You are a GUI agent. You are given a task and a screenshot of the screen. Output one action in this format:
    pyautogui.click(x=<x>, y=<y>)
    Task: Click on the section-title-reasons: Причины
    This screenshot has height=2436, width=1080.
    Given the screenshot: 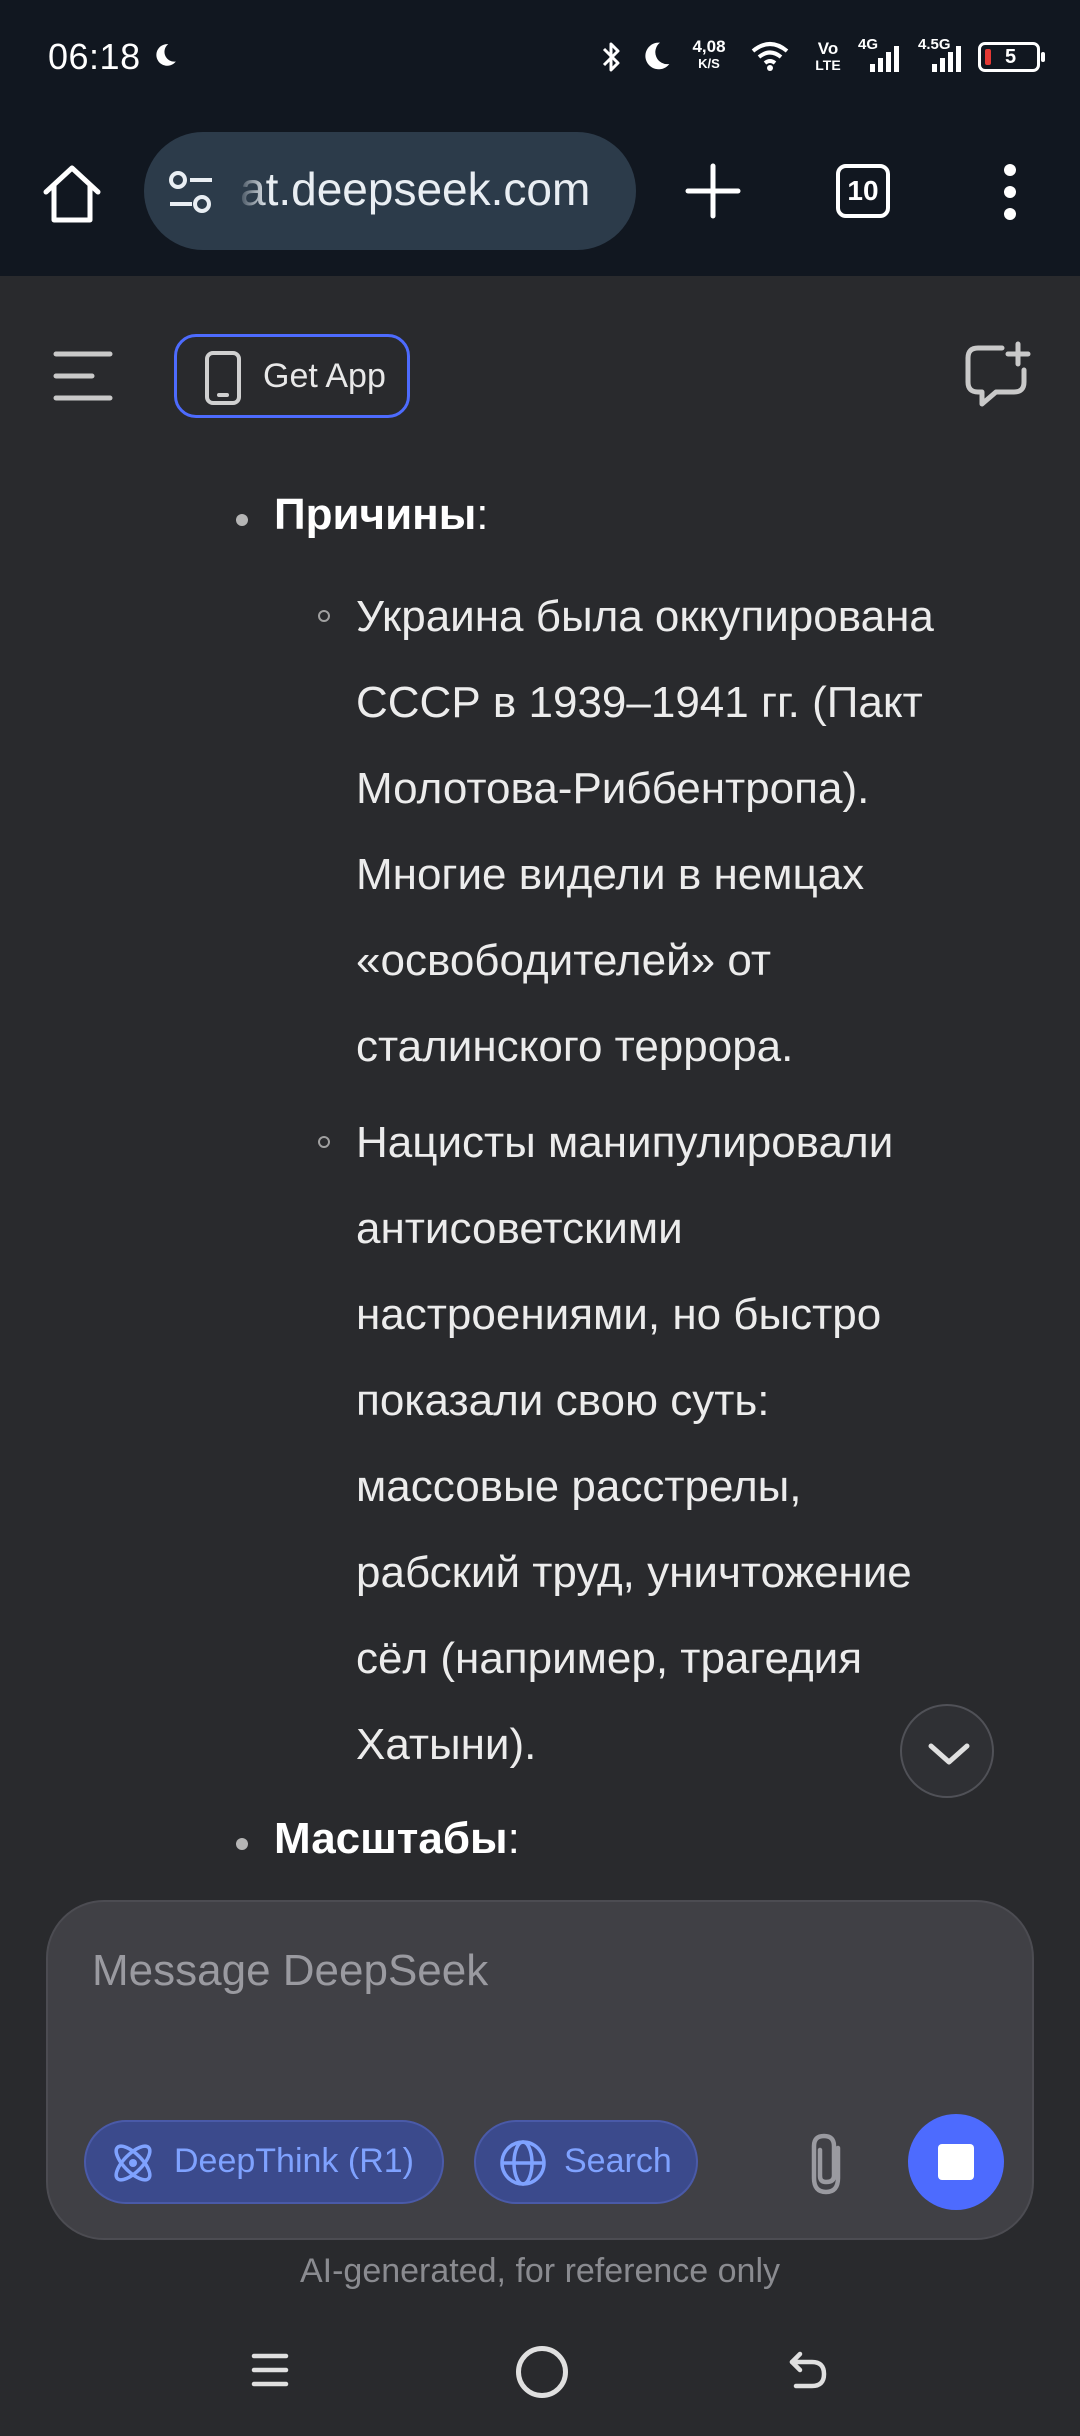 What is the action you would take?
    pyautogui.click(x=375, y=514)
    